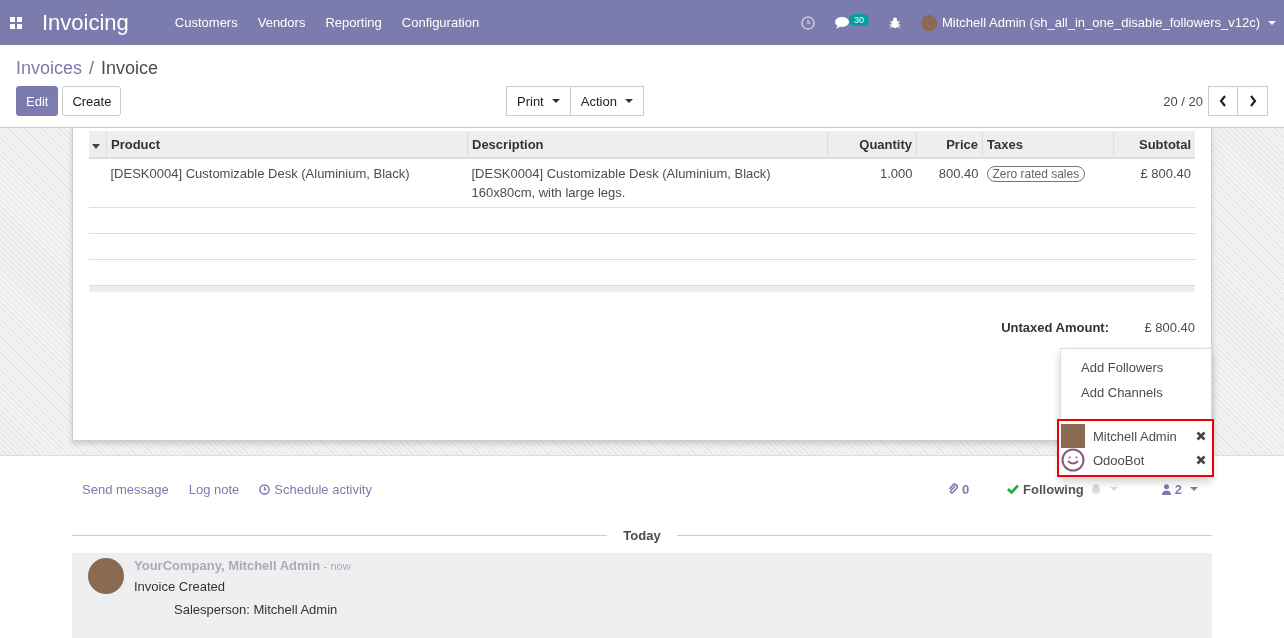 The width and height of the screenshot is (1284, 638). What do you see at coordinates (130, 68) in the screenshot?
I see `breadcrumb-current: Invoice` at bounding box center [130, 68].